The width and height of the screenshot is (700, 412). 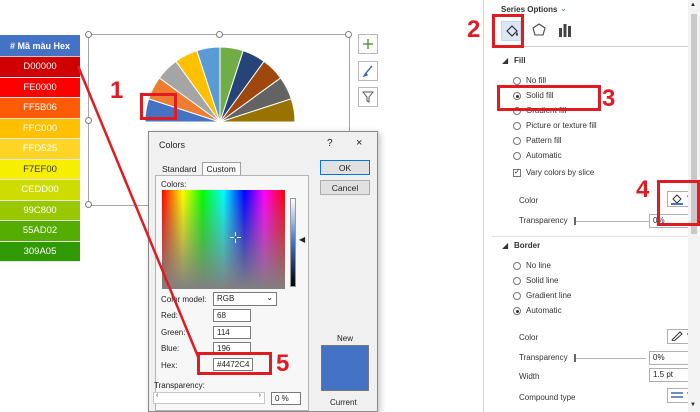 What do you see at coordinates (138, 212) in the screenshot?
I see `annotation-arrow` at bounding box center [138, 212].